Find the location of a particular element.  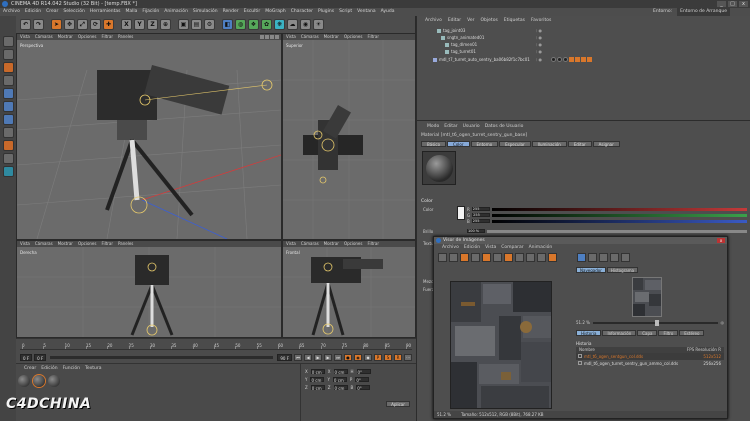

make-editable-icon is located at coordinates (8, 41).